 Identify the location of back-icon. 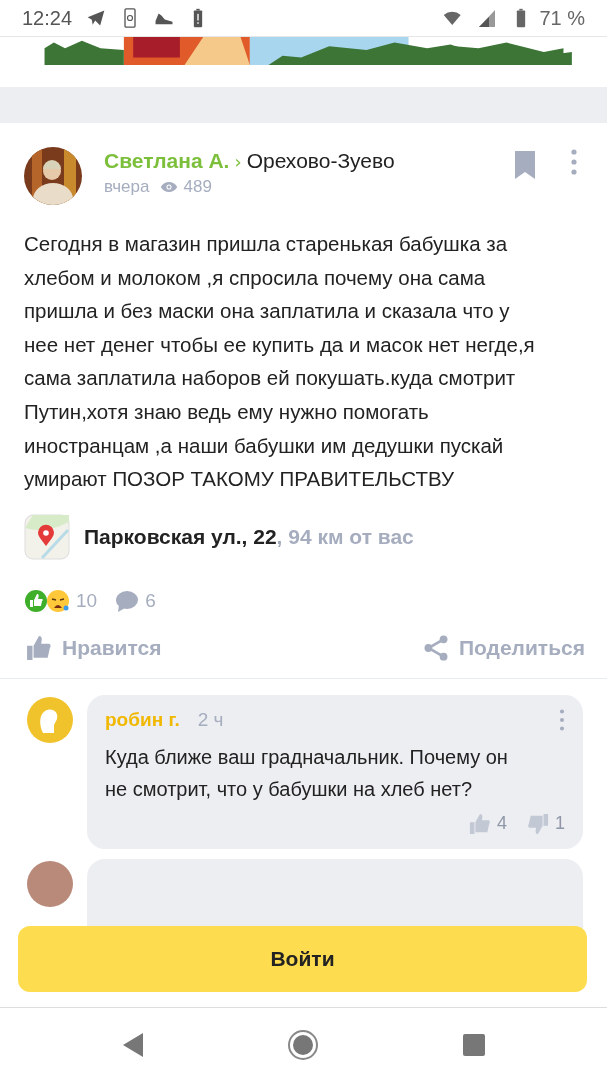
(133, 1044).